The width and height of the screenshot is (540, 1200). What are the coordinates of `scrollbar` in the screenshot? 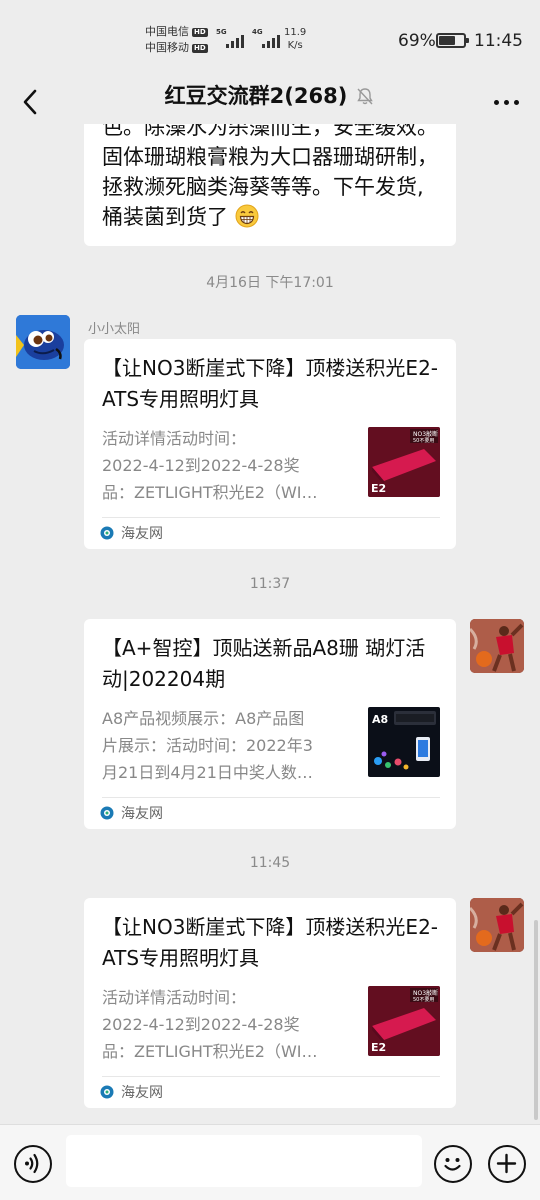 It's located at (536, 1020).